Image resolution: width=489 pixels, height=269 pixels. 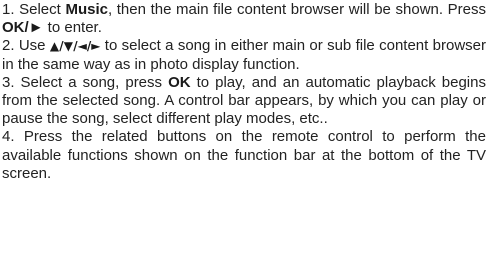 What do you see at coordinates (85, 82) in the screenshot?
I see `step-3-text: 3. Select a song, press` at bounding box center [85, 82].